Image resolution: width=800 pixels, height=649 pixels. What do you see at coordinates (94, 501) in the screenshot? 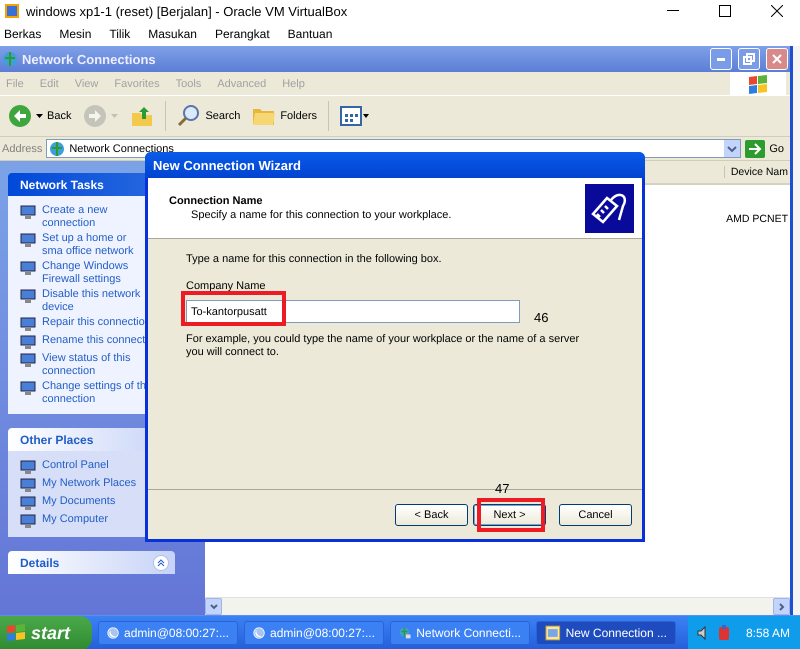
I see `task-link: My Documents` at bounding box center [94, 501].